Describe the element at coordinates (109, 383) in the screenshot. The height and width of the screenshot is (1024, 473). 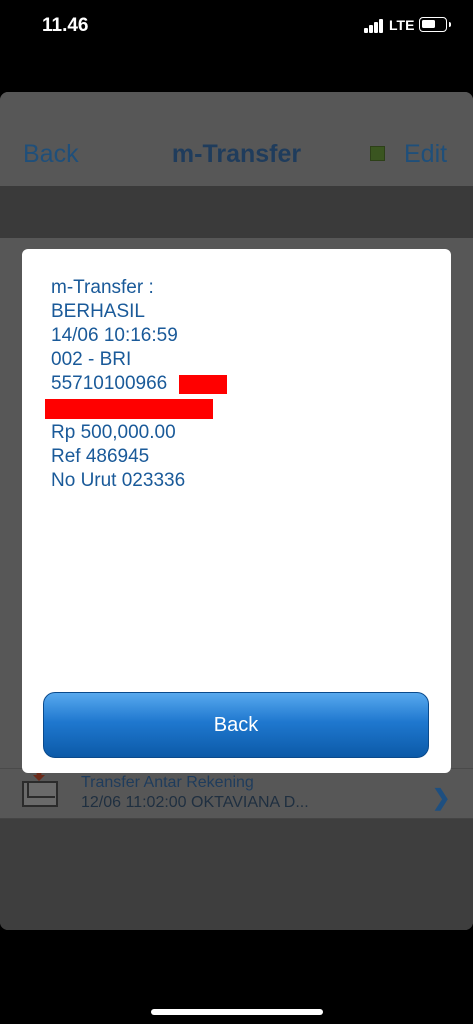
I see `account-number: 55710100966` at that location.